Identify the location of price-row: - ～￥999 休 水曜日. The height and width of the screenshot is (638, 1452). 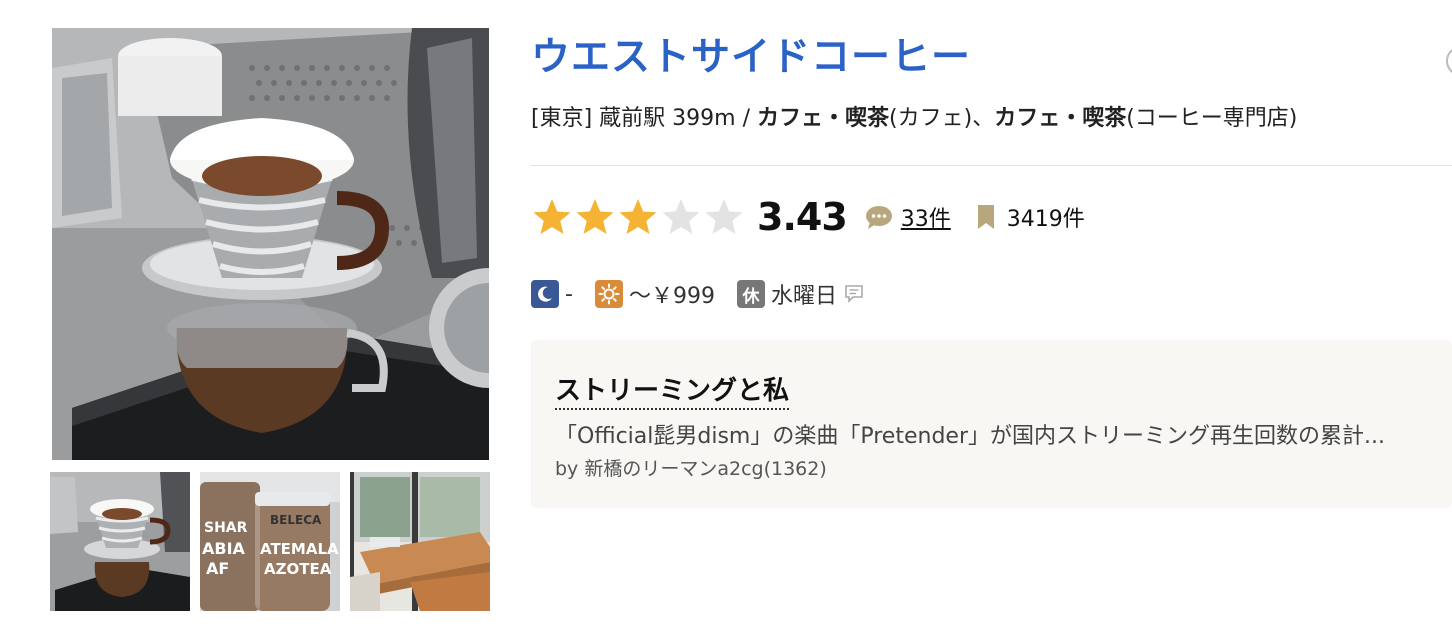
(698, 294).